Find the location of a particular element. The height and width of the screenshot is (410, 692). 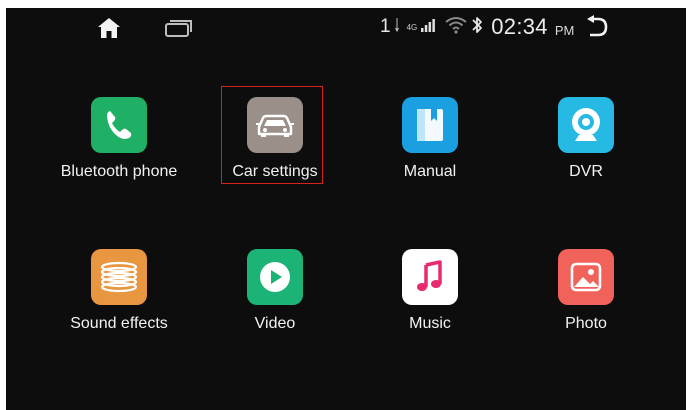

recent-apps-icon is located at coordinates (179, 28).